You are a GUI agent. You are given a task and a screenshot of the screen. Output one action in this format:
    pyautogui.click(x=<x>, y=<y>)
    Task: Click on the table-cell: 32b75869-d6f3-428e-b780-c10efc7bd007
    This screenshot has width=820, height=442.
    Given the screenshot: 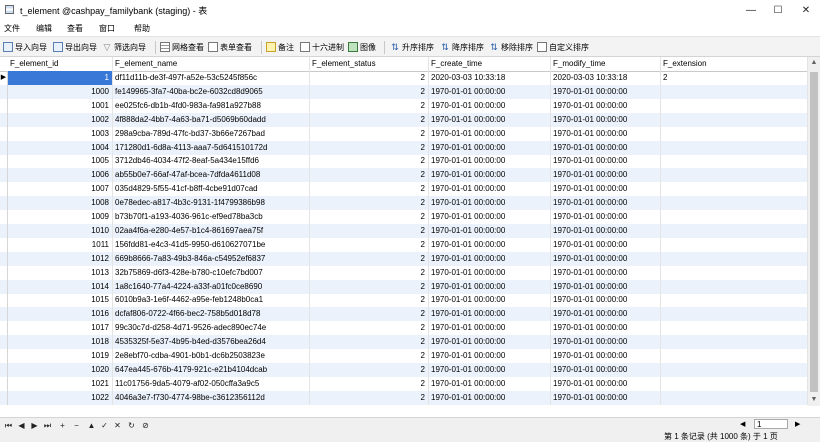 What is the action you would take?
    pyautogui.click(x=211, y=272)
    